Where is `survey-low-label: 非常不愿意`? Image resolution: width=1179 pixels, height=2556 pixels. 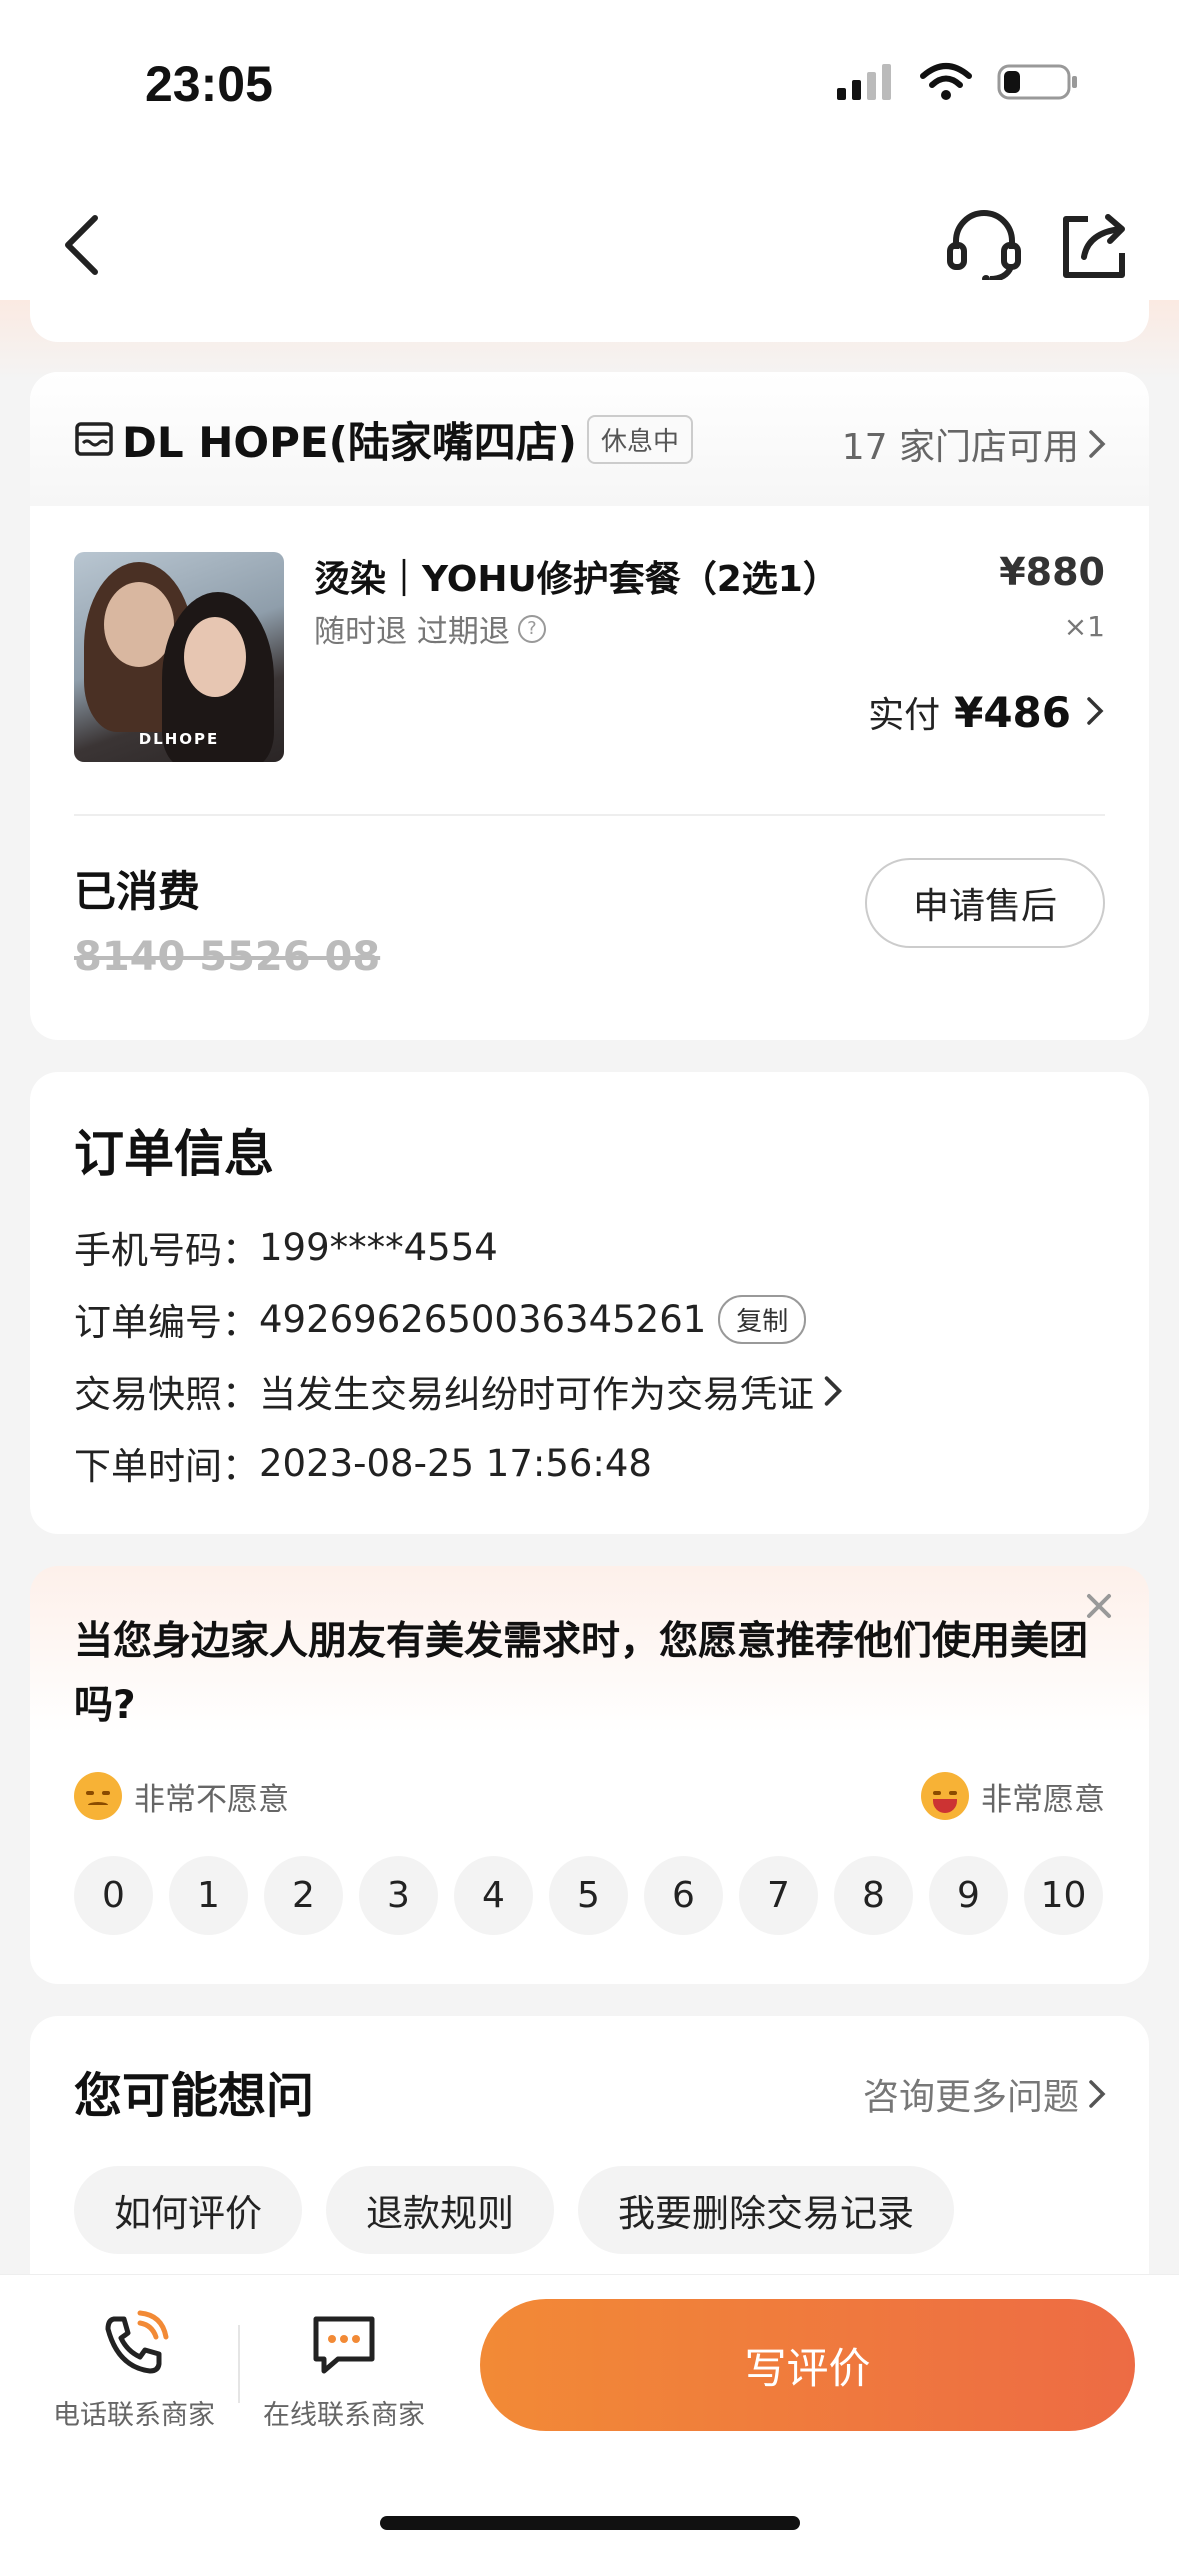 survey-low-label: 非常不愿意 is located at coordinates (181, 1796).